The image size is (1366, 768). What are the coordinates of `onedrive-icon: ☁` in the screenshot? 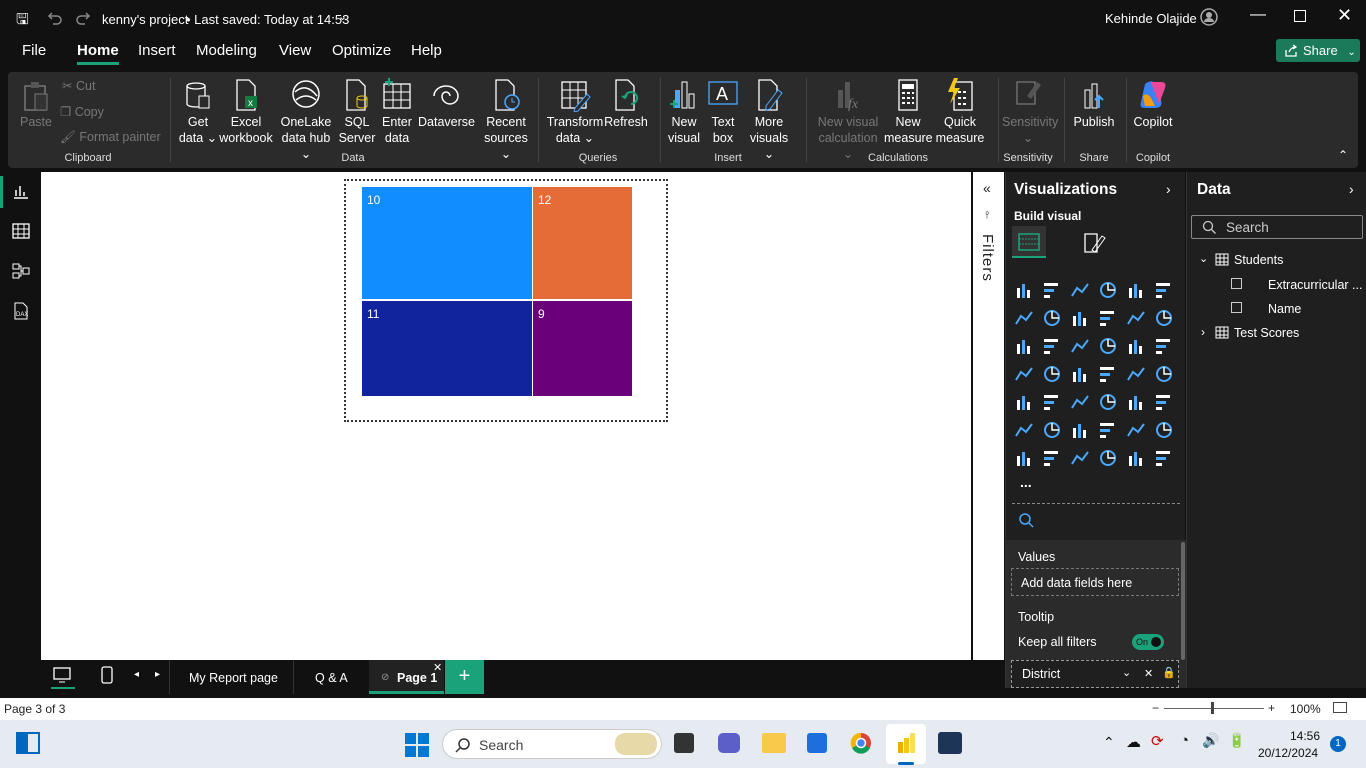 It's located at (1133, 742).